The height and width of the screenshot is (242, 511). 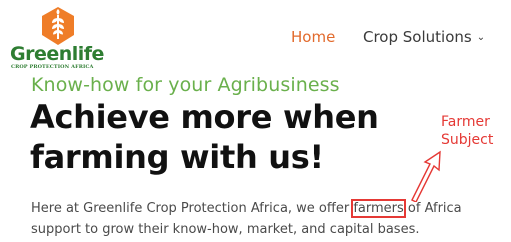 I want to click on farmer-subject-annotation: Farmer Subject, so click(x=467, y=131).